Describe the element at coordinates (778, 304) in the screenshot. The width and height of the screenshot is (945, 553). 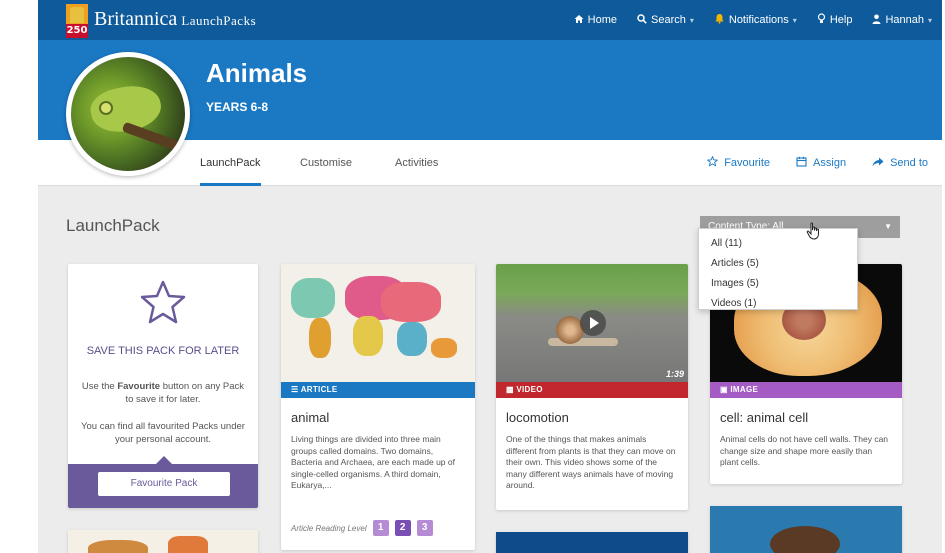
I see `dropdown-option-videos: Videos (1)` at that location.